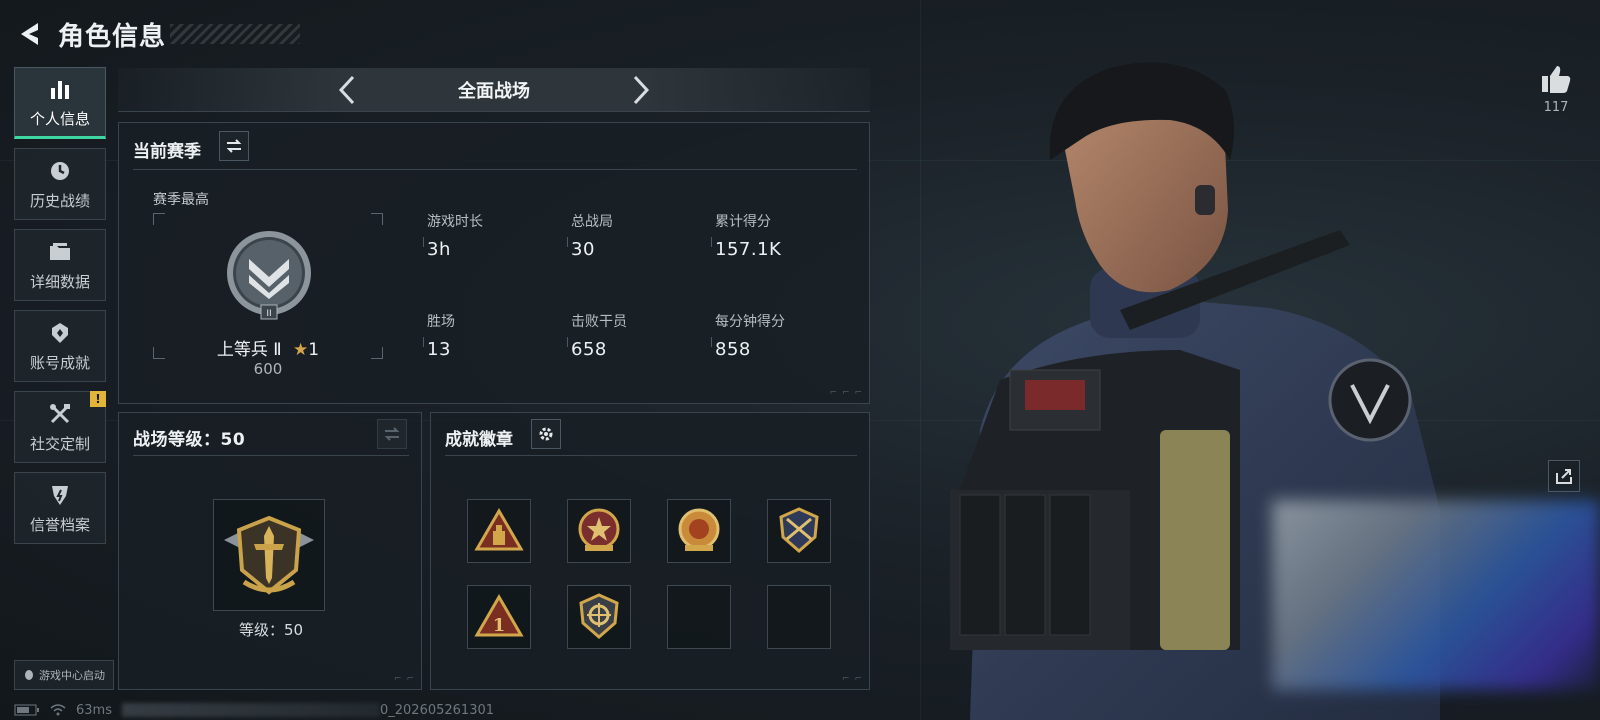  Describe the element at coordinates (60, 252) in the screenshot. I see `folder-icon` at that location.